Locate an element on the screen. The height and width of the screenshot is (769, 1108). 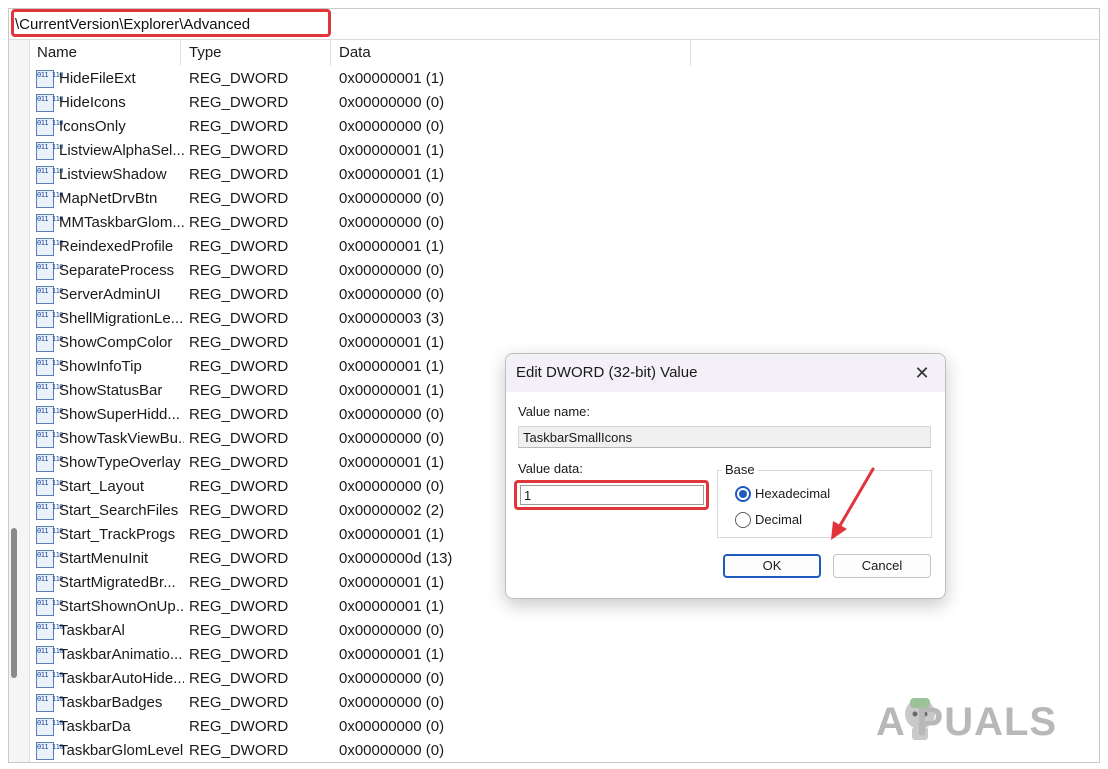
value-name-field: TaskbarSmallIcons is located at coordinates (724, 437).